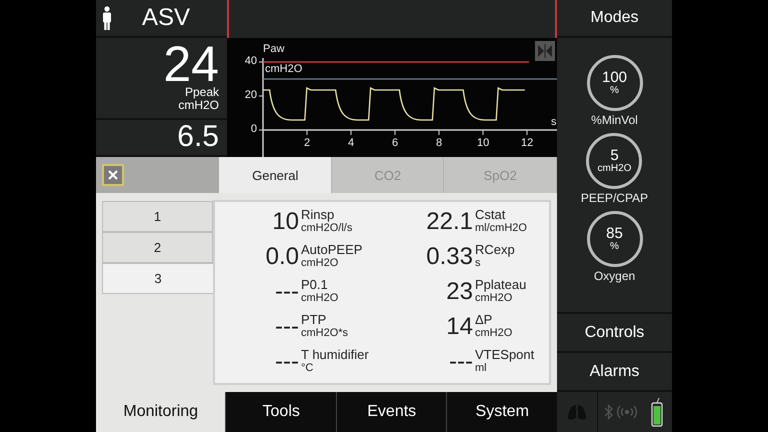 This screenshot has height=432, width=768. What do you see at coordinates (253, 129) in the screenshot?
I see `y-tick-label: 0` at bounding box center [253, 129].